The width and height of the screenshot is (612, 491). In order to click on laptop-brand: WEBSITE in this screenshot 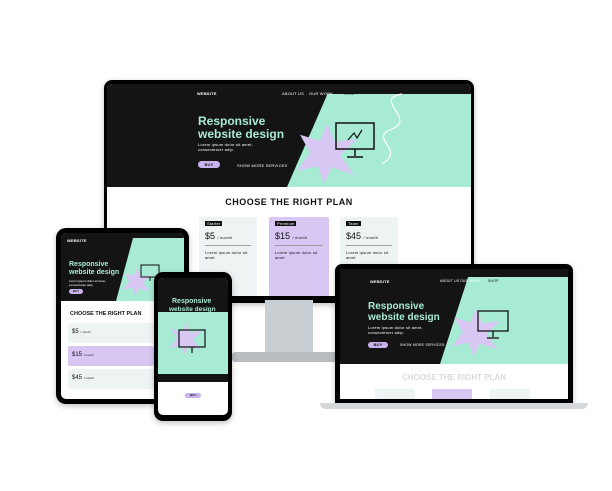, I will do `click(380, 281)`.